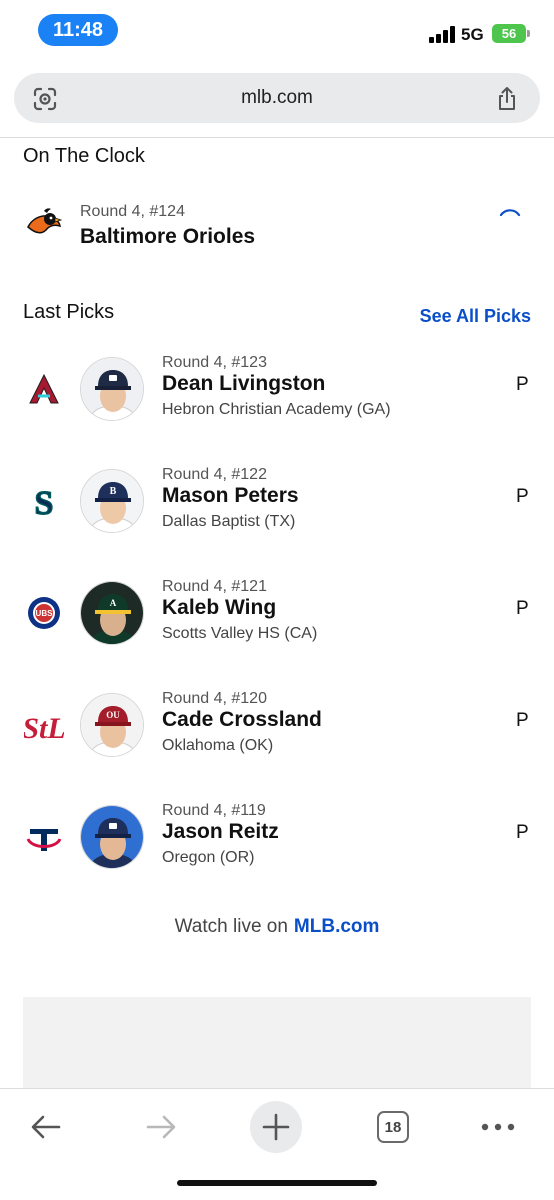 This screenshot has height=1200, width=554. I want to click on more-menu-button, so click(498, 1127).